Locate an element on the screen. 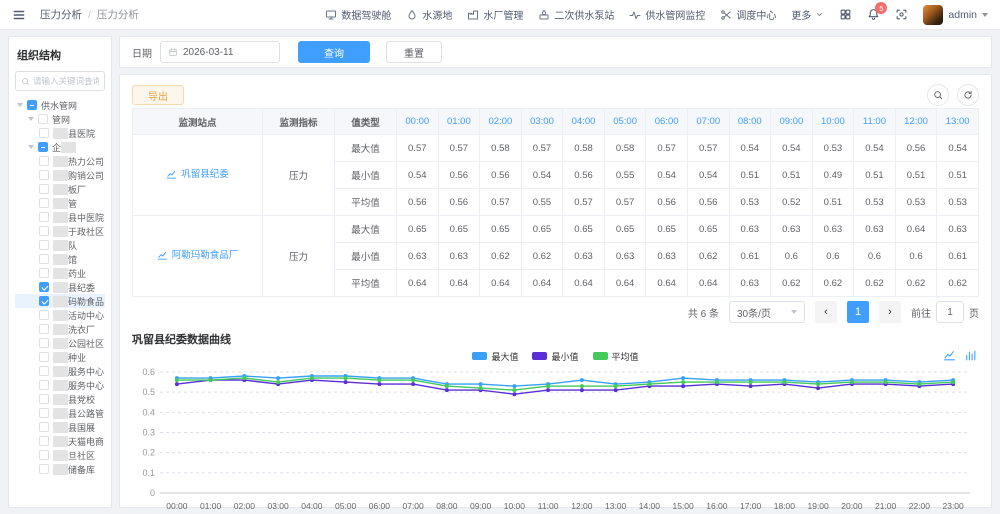 Image resolution: width=1000 pixels, height=514 pixels. tree-node-旦社区: 旦社区 is located at coordinates (60, 455).